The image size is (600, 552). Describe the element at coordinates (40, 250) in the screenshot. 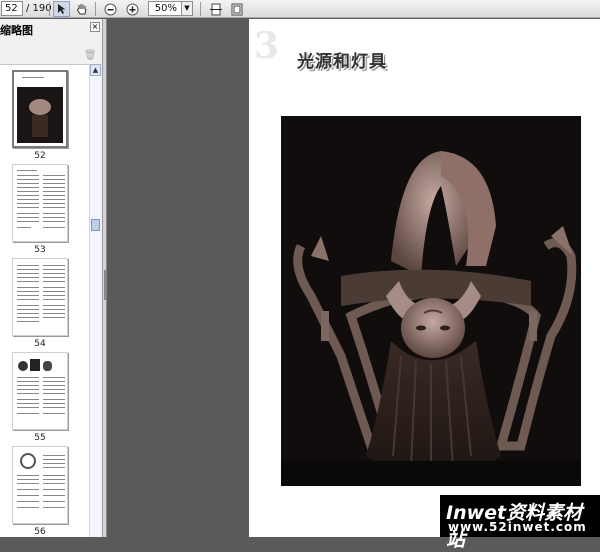

I see `thumbnail-label: 53` at that location.